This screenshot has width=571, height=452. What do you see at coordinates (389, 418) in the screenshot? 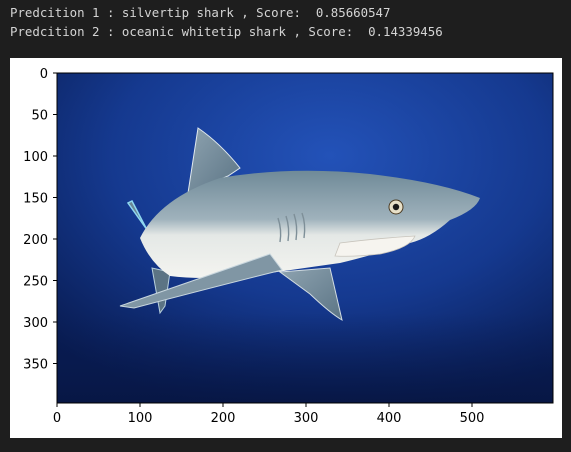
I see `x-tick-label: 400` at bounding box center [389, 418].